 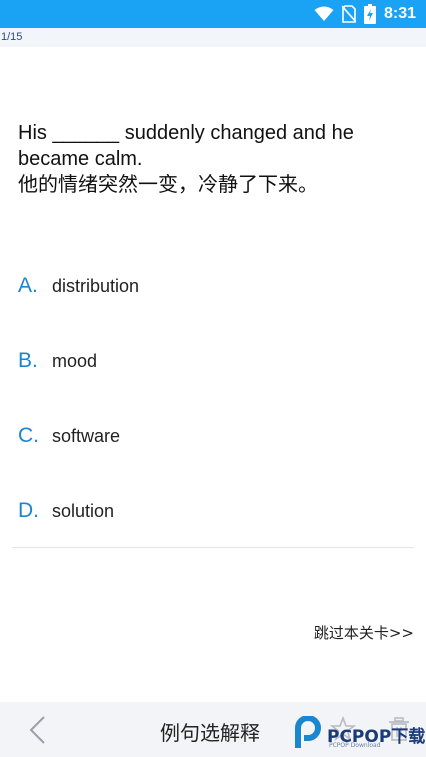 What do you see at coordinates (364, 632) in the screenshot?
I see `skip-level-link: 跳过本关卡>>` at bounding box center [364, 632].